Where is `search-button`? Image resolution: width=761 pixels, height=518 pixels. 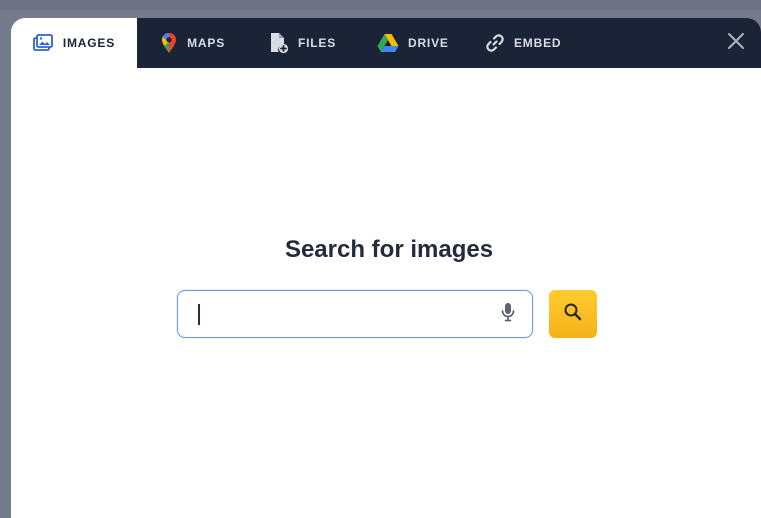
search-button is located at coordinates (573, 314).